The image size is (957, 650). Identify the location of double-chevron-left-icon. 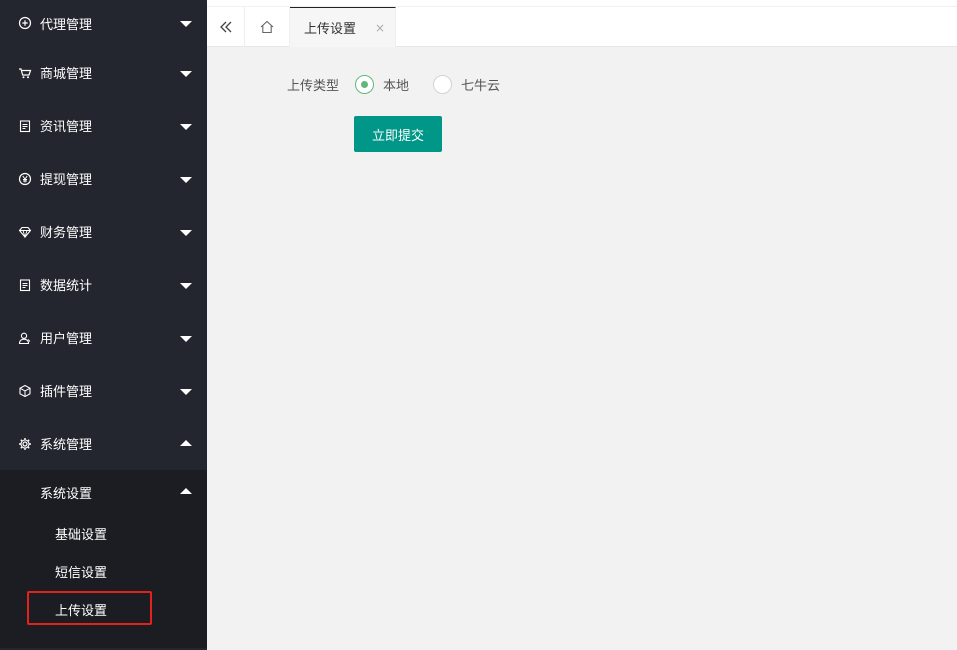
(225, 27).